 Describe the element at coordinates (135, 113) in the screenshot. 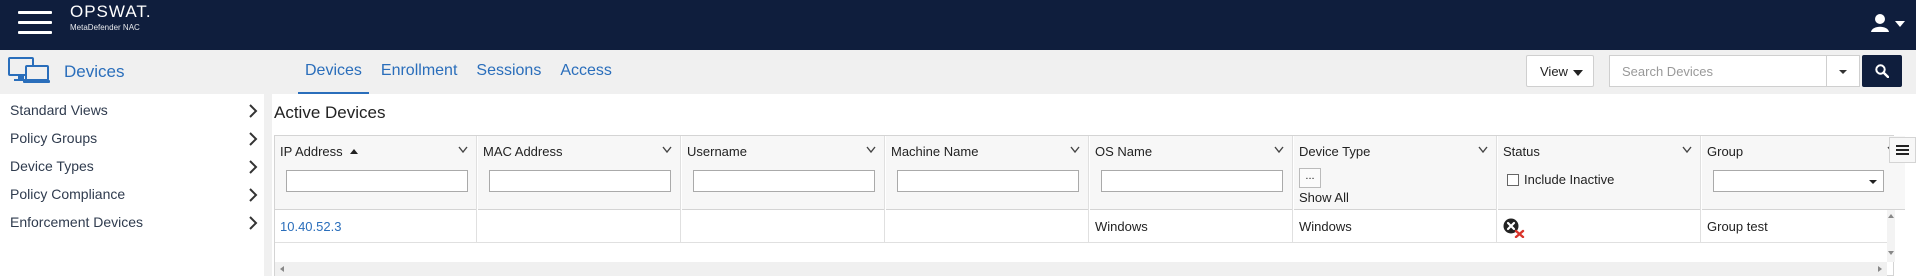

I see `sidebar-item-standard-views: Standard Views` at that location.